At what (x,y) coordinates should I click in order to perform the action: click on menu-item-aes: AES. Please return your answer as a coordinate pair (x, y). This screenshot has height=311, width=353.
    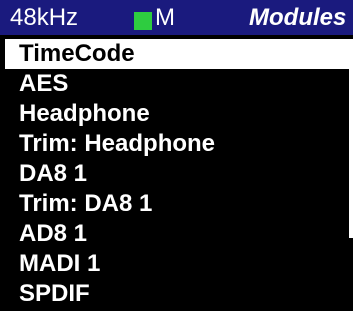
    Looking at the image, I should click on (176, 84).